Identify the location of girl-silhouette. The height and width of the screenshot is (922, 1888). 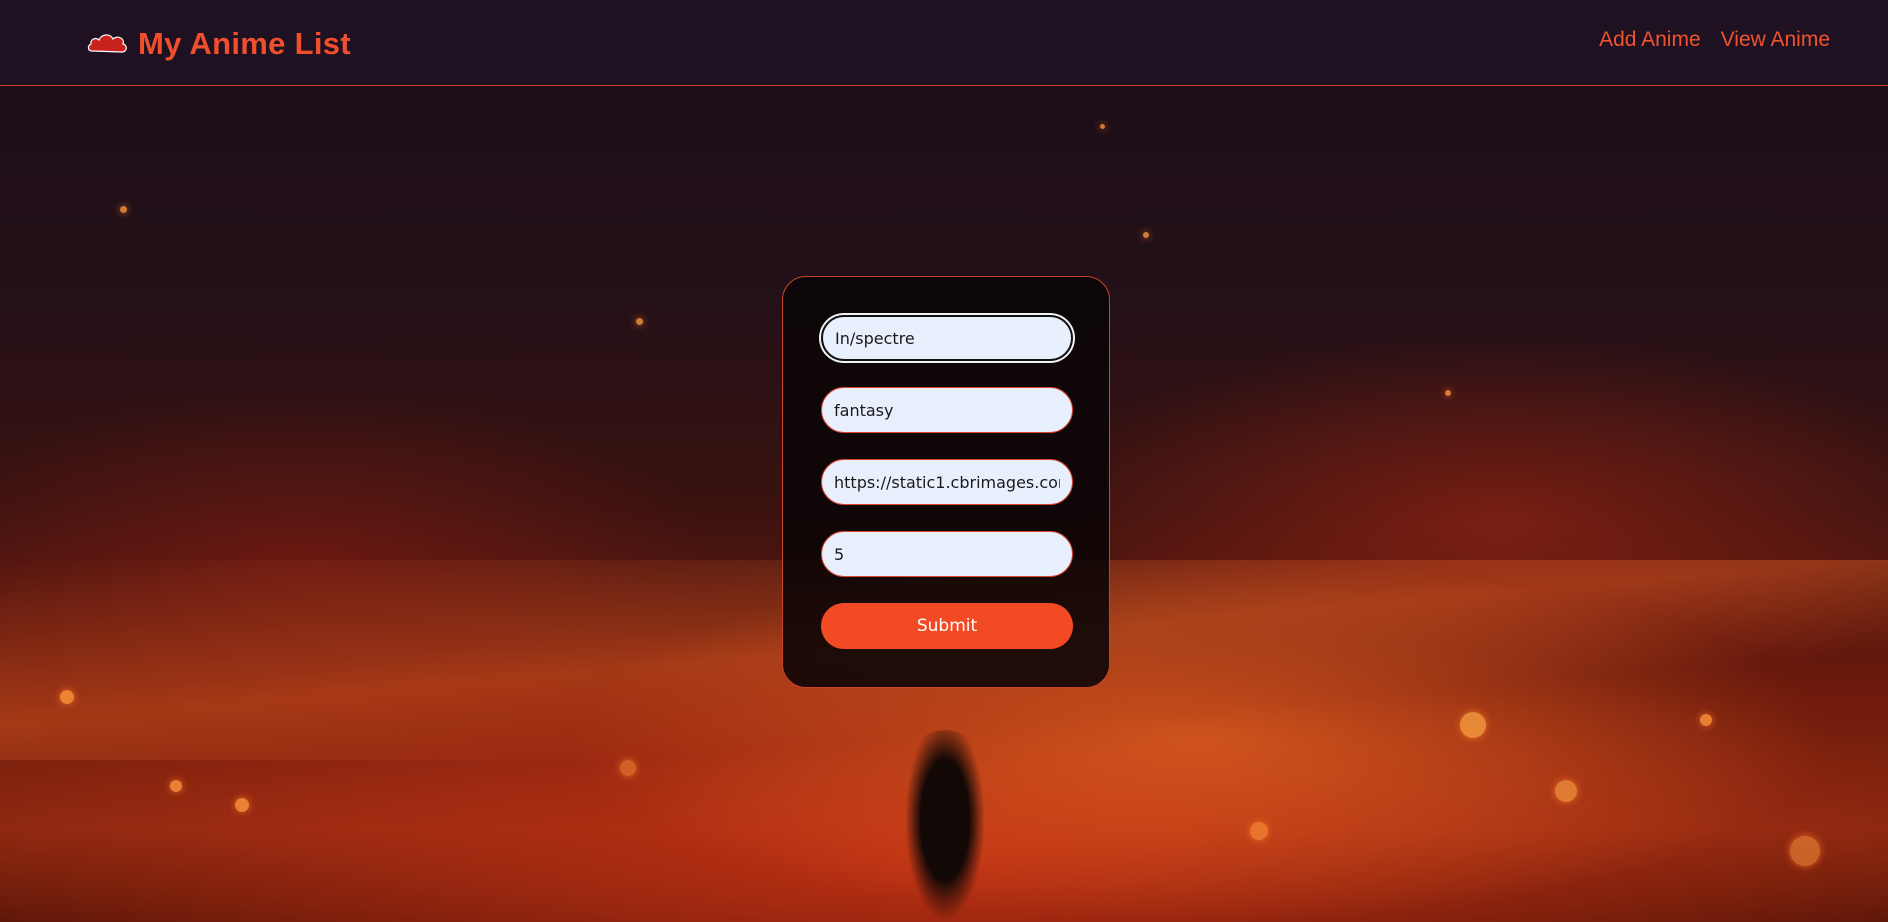
(945, 826).